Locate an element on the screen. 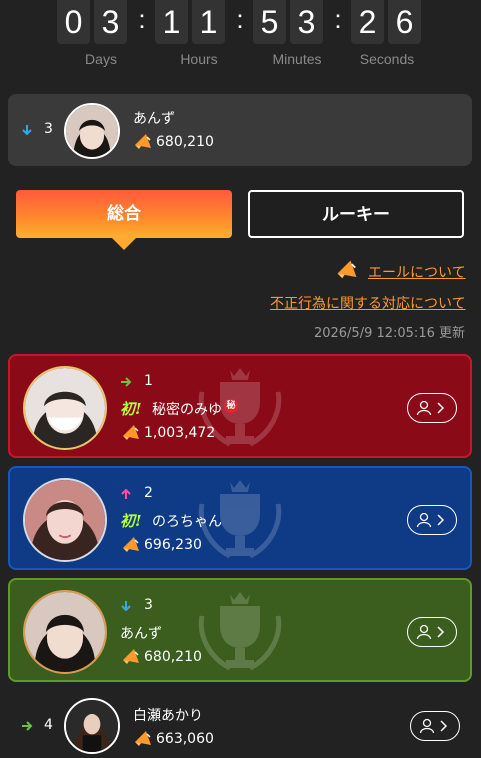 The width and height of the screenshot is (481, 758). trophy-icon is located at coordinates (240, 631).